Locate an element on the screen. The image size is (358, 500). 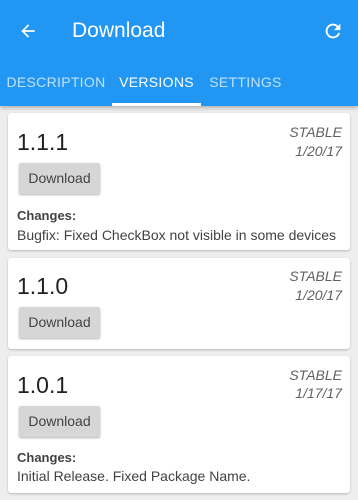
changes-text: Initial Release. Fixed Package Name. is located at coordinates (134, 476).